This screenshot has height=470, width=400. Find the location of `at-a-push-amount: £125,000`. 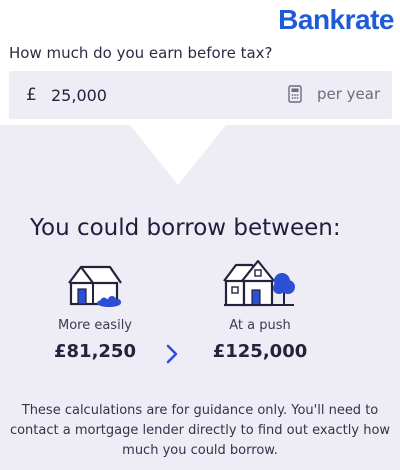

at-a-push-amount: £125,000 is located at coordinates (260, 351).